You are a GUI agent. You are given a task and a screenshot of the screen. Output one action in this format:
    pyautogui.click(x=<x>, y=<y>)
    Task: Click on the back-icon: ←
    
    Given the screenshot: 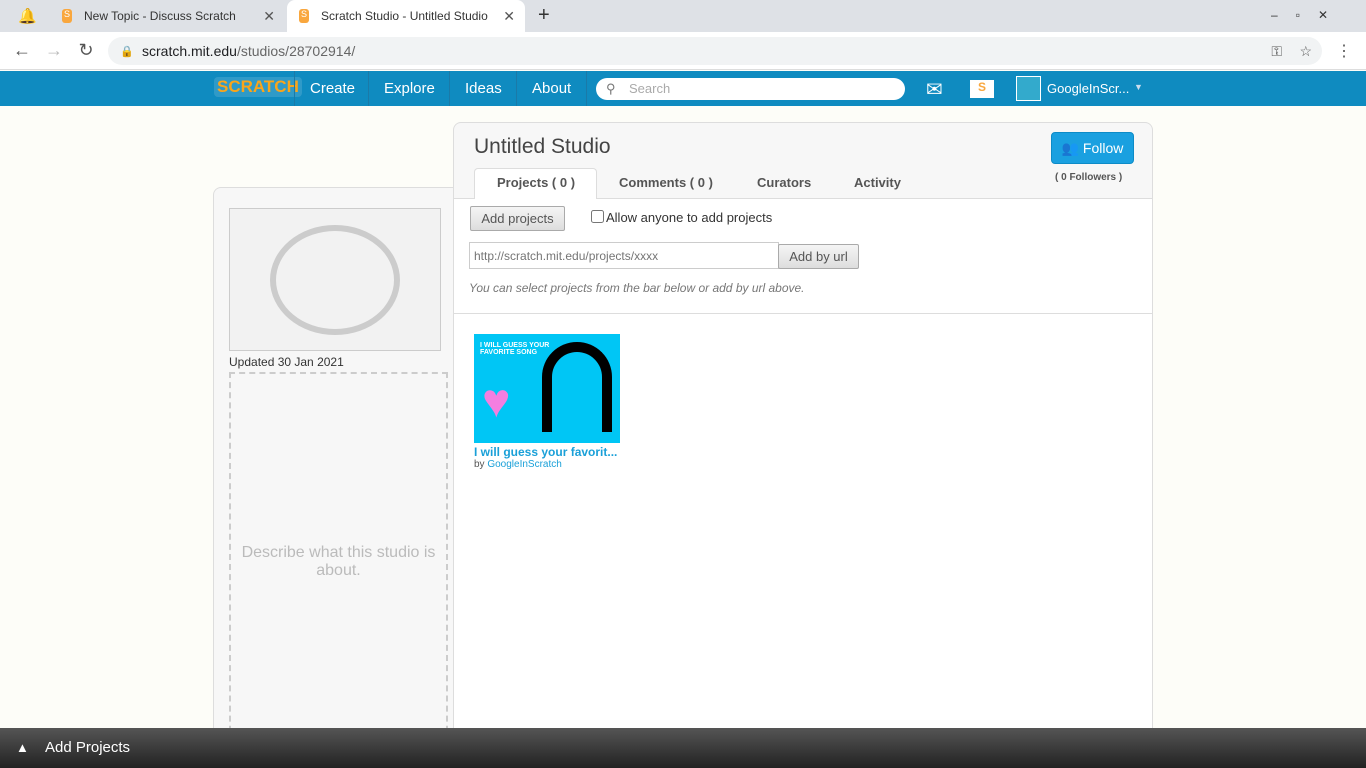 What is the action you would take?
    pyautogui.click(x=22, y=50)
    